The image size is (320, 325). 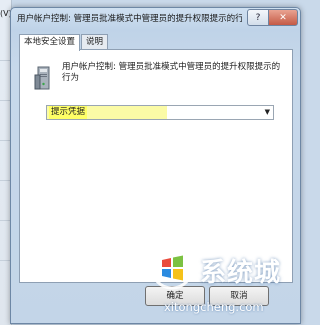 What do you see at coordinates (241, 273) in the screenshot?
I see `watermark-brand: 系统城` at bounding box center [241, 273].